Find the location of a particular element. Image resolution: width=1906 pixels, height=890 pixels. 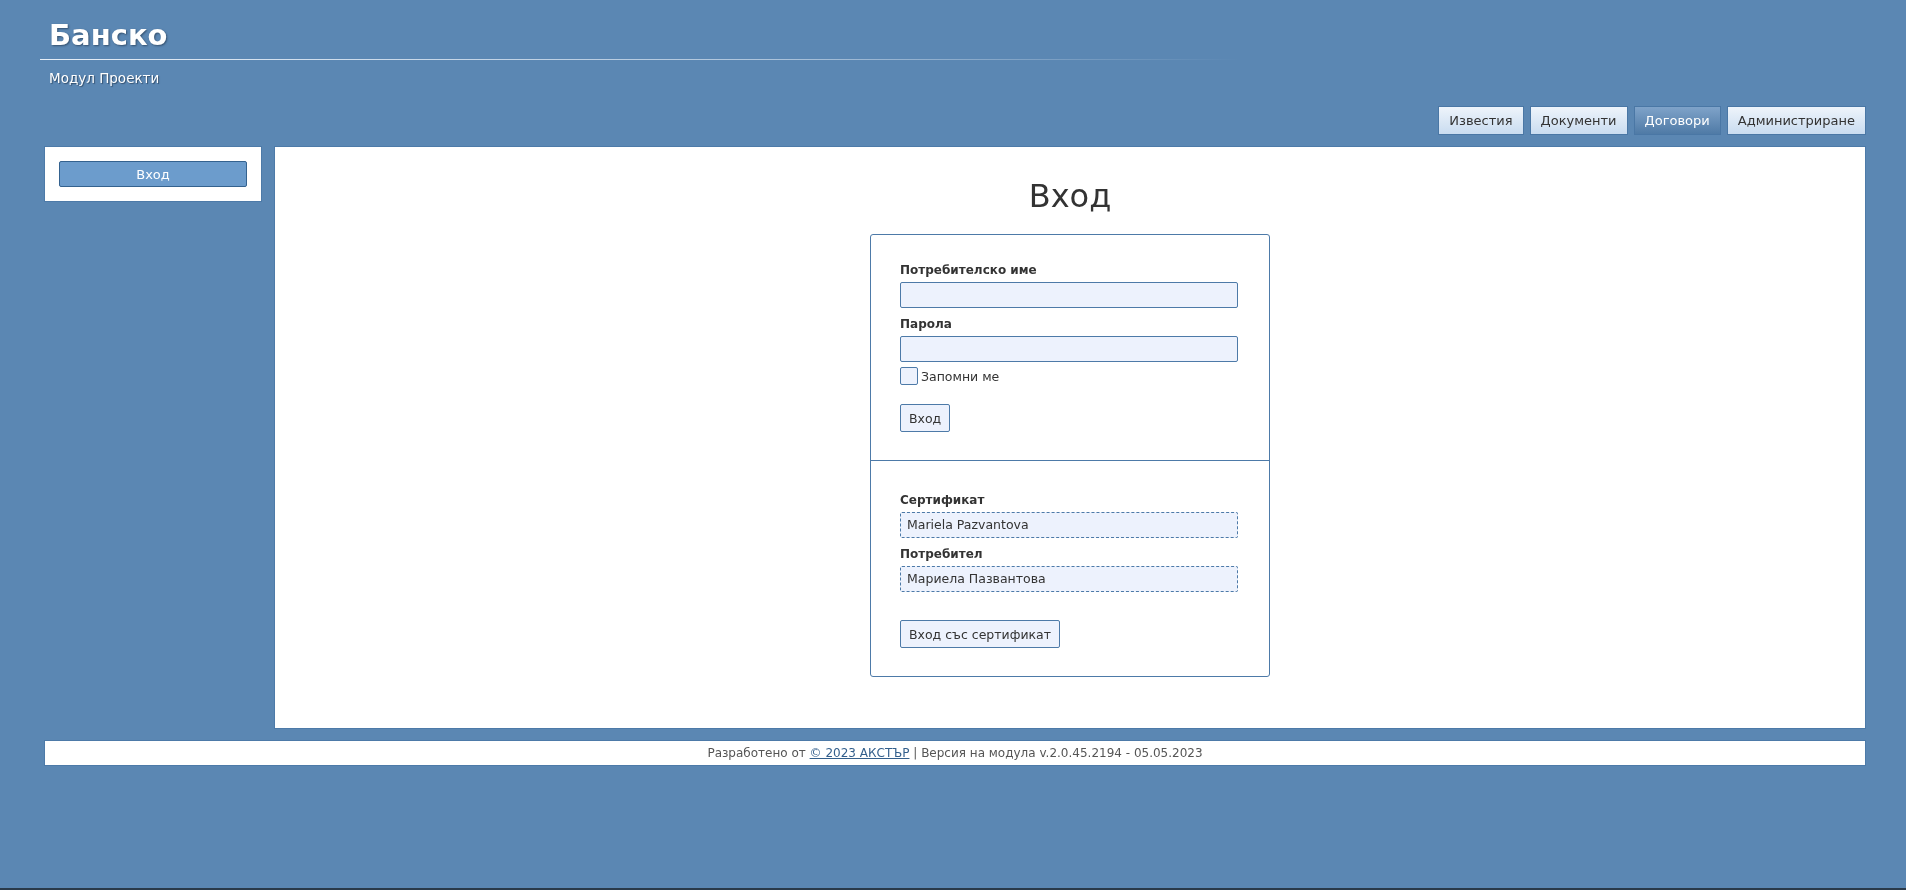

remember-checkbox is located at coordinates (909, 376).